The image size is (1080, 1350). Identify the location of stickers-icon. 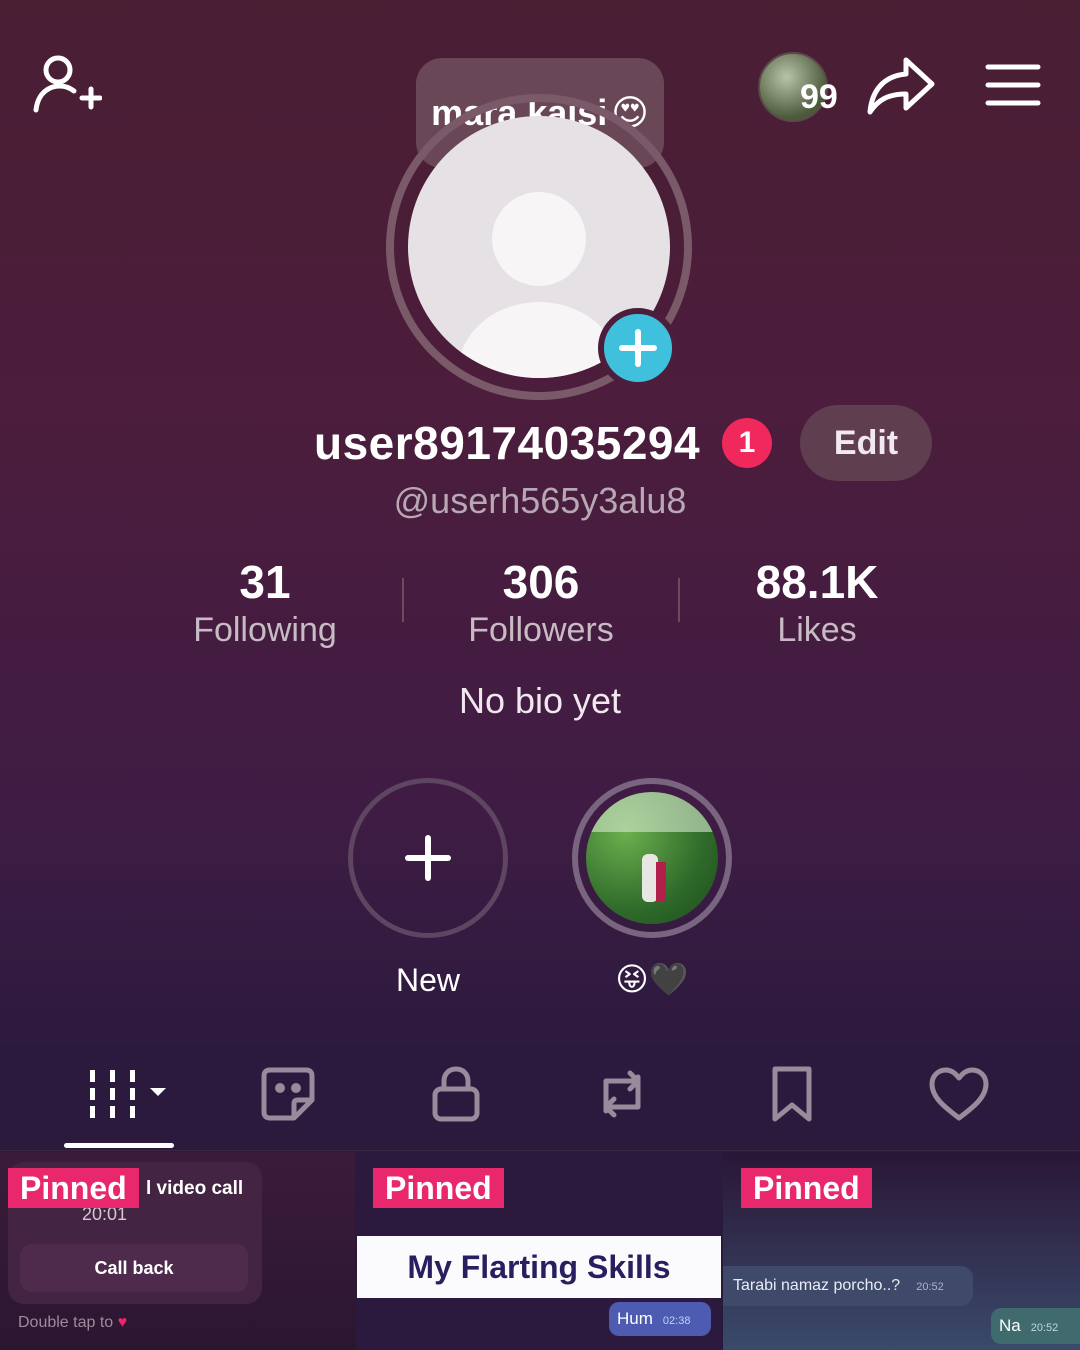
(288, 1094).